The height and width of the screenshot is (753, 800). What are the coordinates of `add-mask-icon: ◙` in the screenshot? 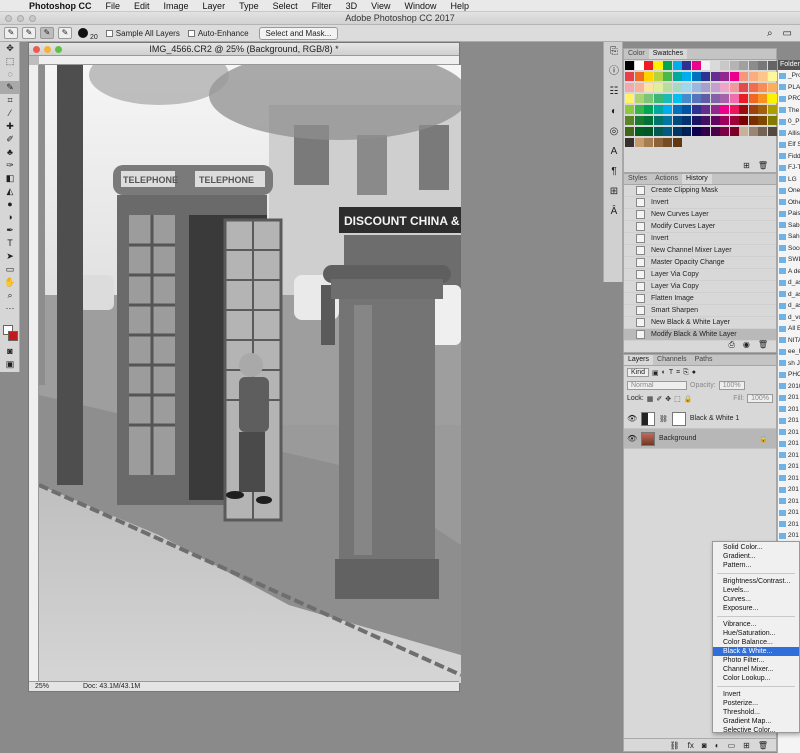 It's located at (704, 745).